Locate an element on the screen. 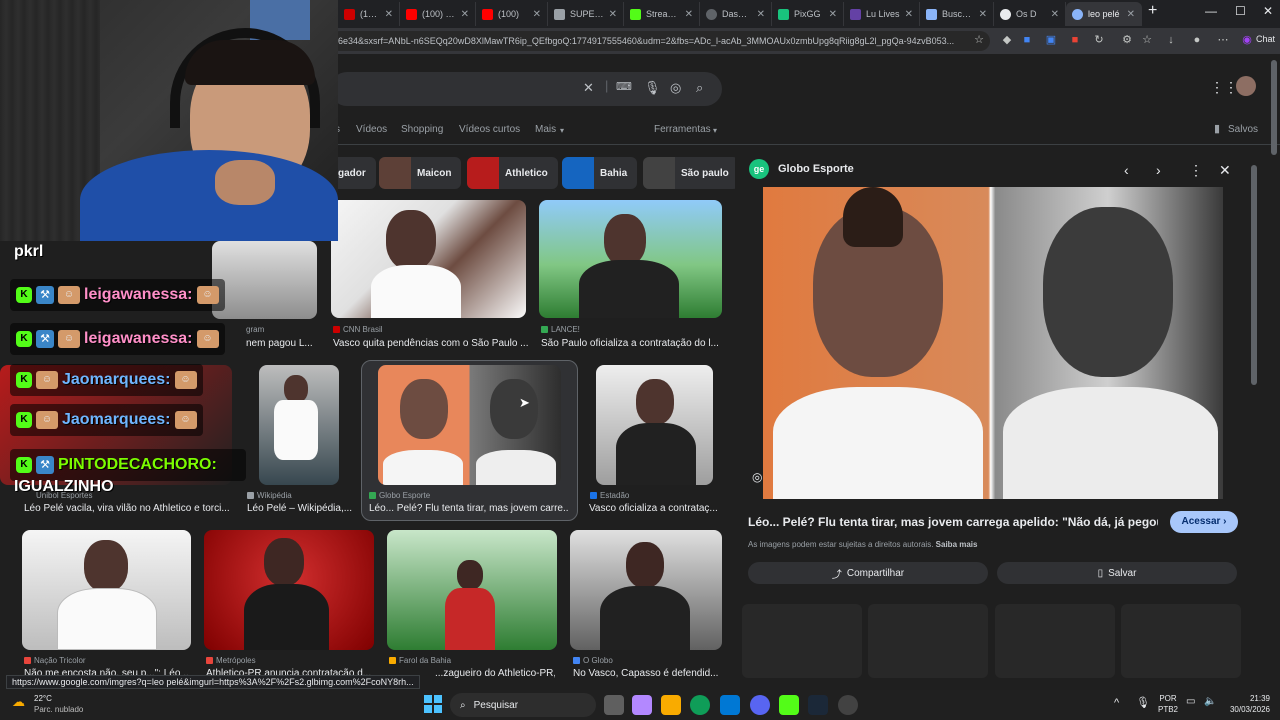 The height and width of the screenshot is (720, 1280). filter-chip: São paulo is located at coordinates (691, 173).